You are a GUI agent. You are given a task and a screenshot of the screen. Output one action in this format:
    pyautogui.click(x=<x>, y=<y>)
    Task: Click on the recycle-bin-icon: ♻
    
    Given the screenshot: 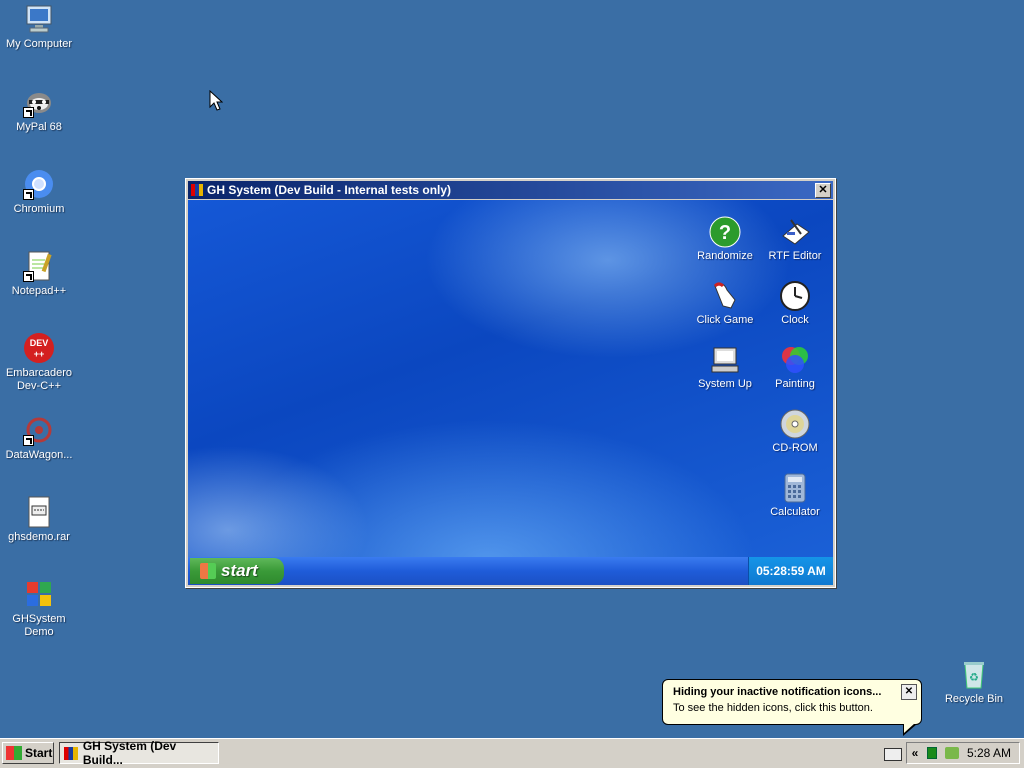 What is the action you would take?
    pyautogui.click(x=974, y=674)
    